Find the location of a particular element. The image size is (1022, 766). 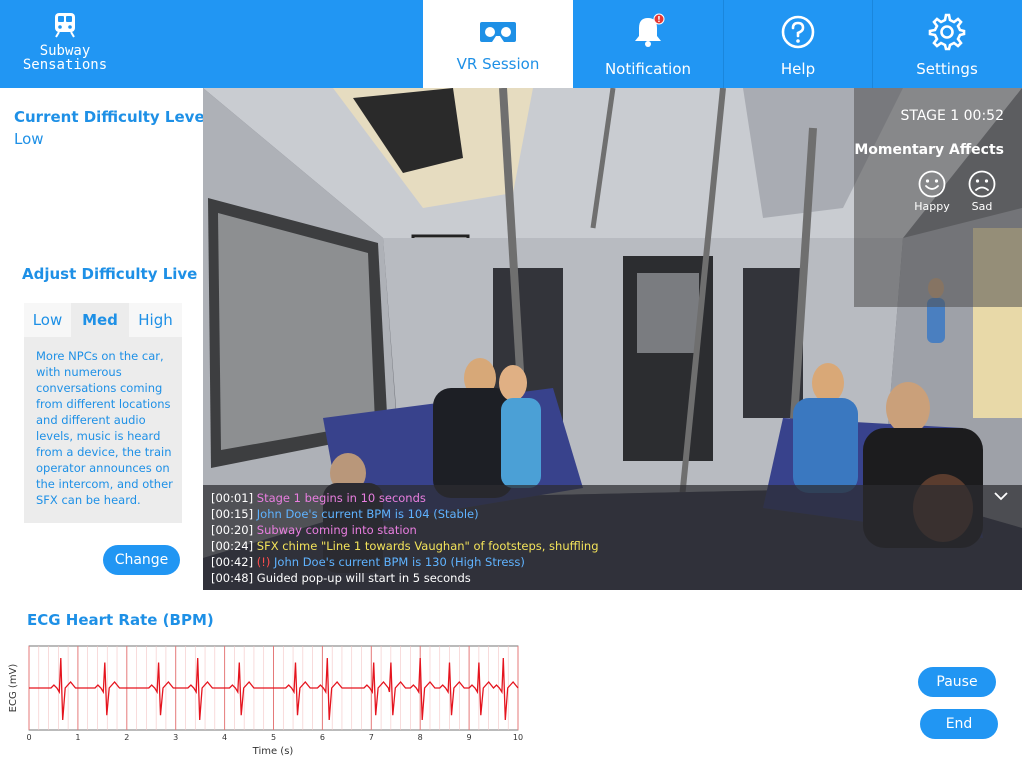

ecg-x-tick-label: 0 is located at coordinates (28, 737).